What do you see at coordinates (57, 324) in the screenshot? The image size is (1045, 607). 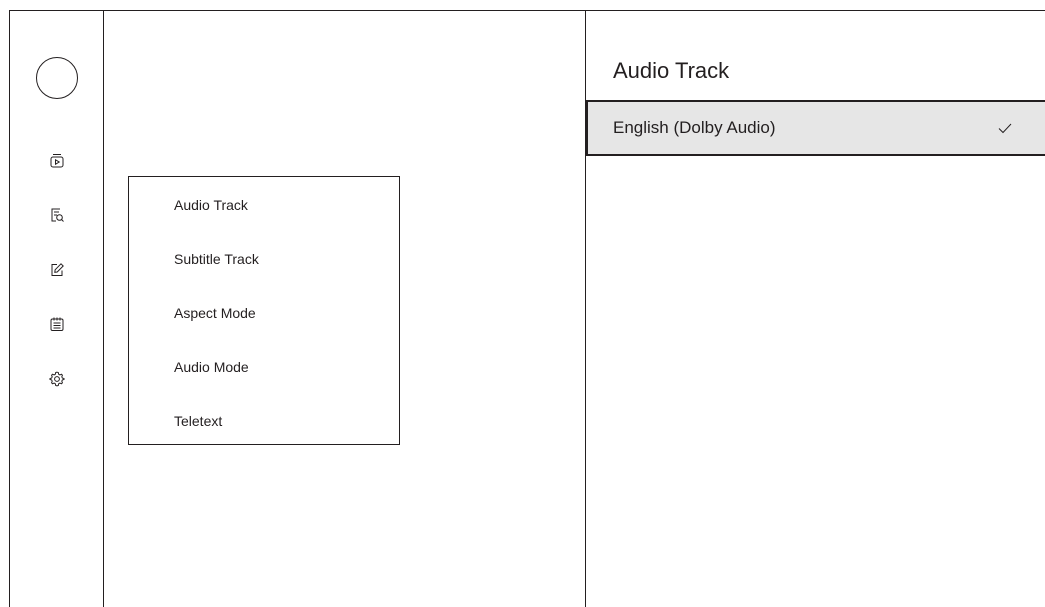 I see `calendar-icon` at bounding box center [57, 324].